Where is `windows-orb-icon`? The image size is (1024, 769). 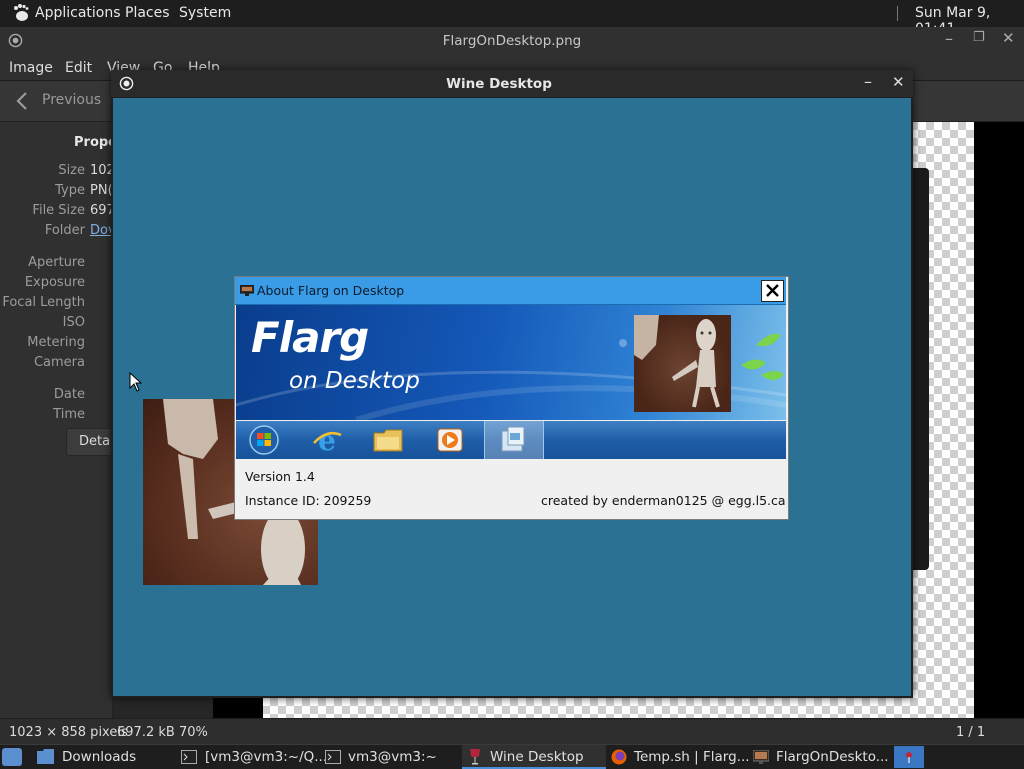
windows-orb-icon is located at coordinates (264, 440).